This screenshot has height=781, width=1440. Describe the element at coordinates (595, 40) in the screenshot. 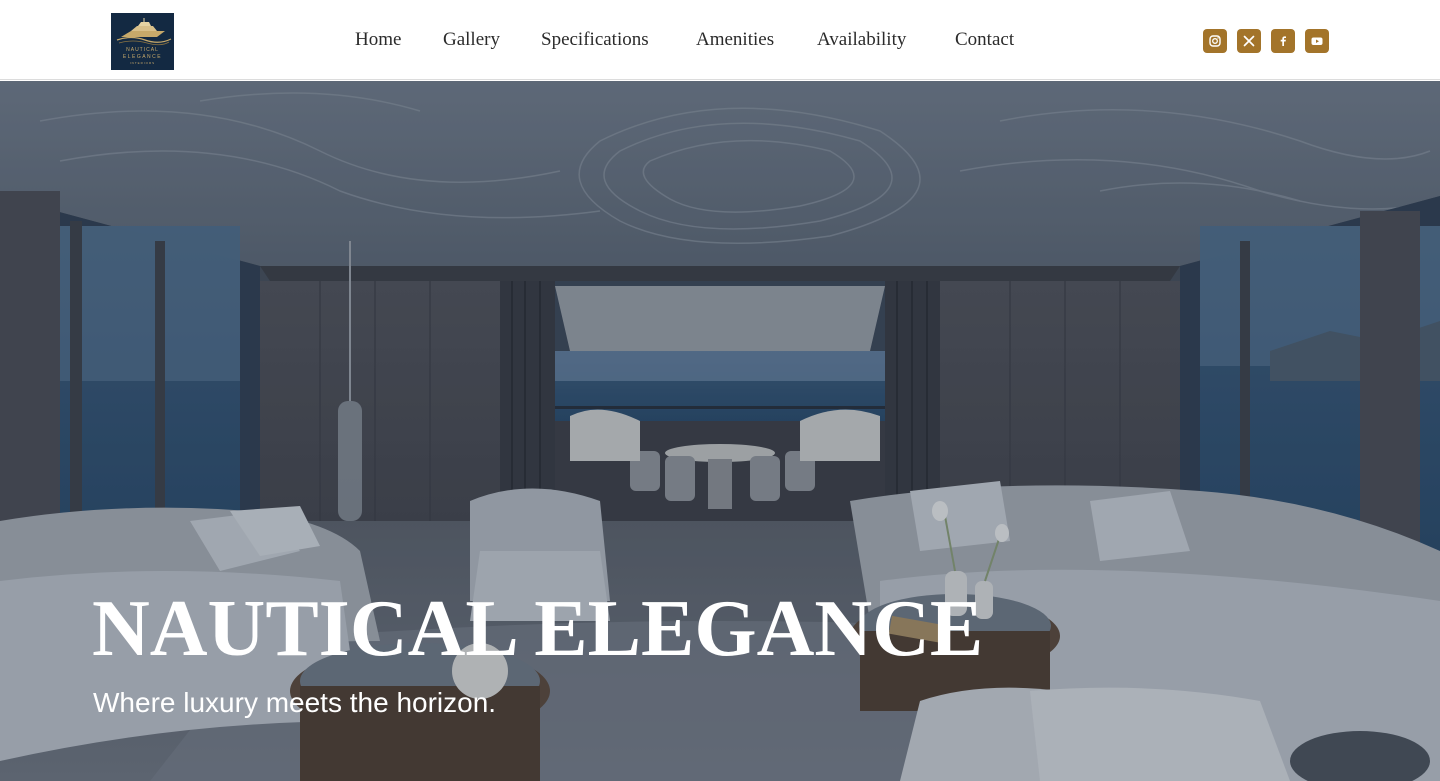

I see `nav-specifications: Specifications` at that location.